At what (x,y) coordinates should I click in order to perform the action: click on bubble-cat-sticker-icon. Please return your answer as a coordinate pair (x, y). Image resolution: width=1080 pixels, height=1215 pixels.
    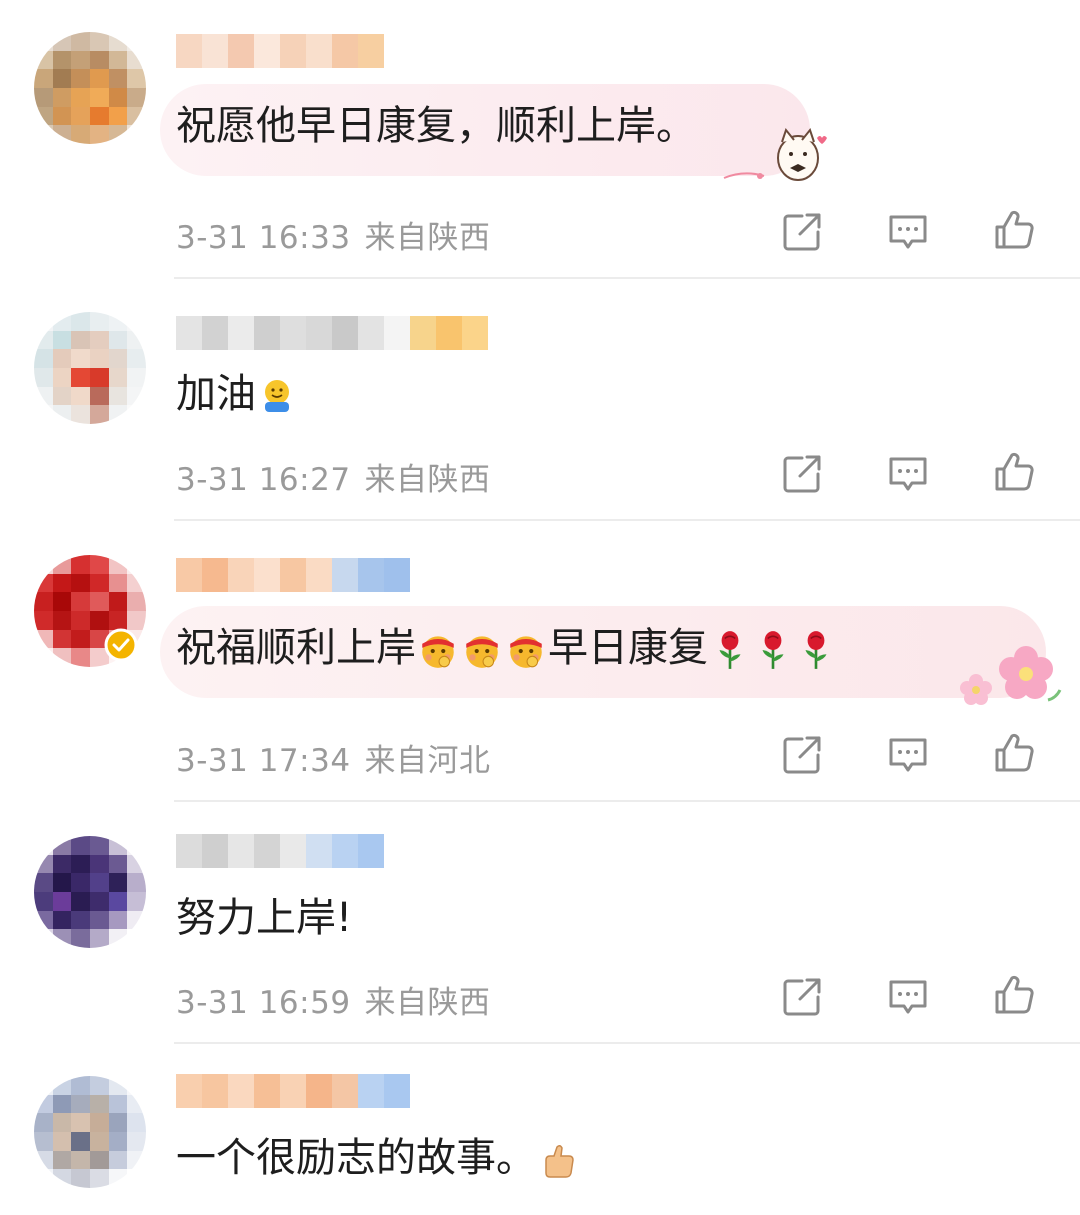
    Looking at the image, I should click on (775, 154).